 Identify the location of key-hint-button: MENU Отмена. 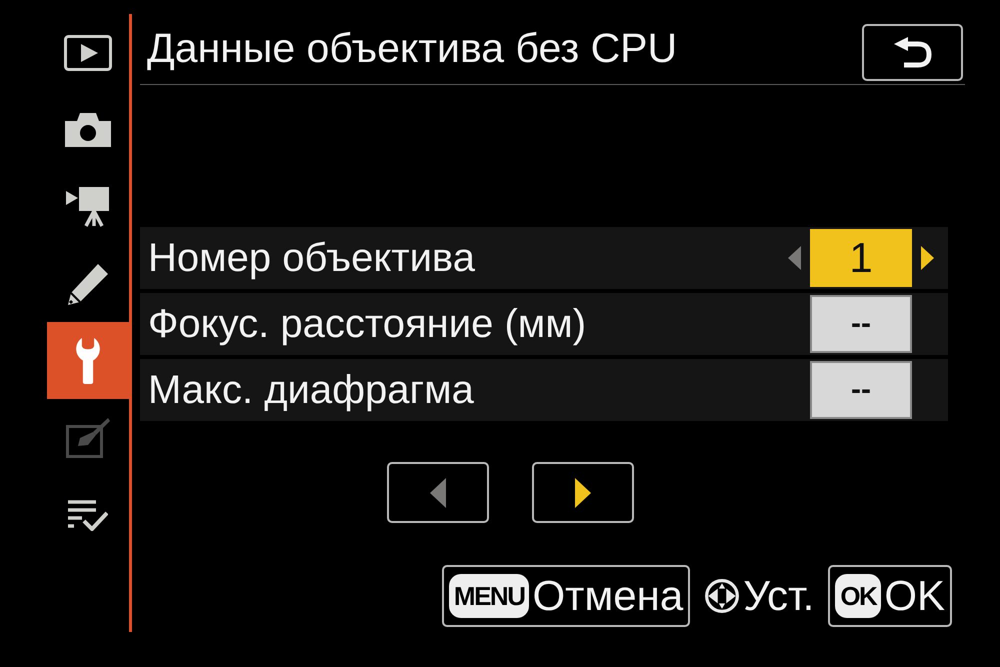
(566, 596).